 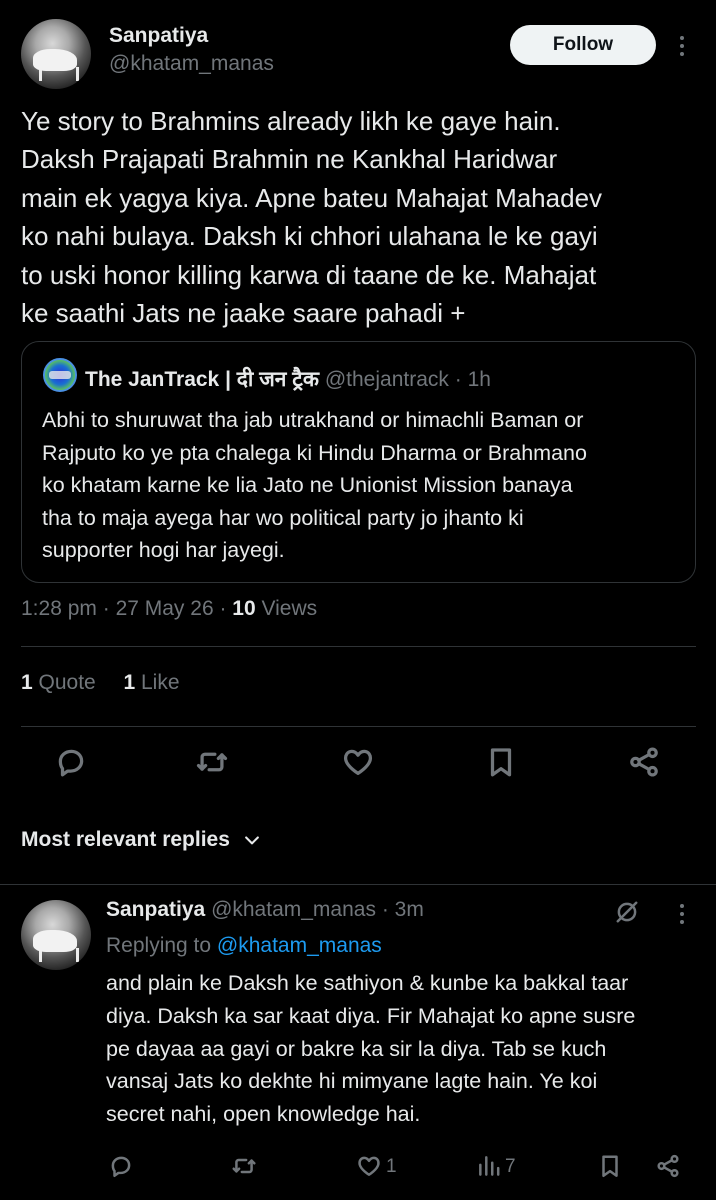 What do you see at coordinates (387, 379) in the screenshot?
I see `quoted-handle: @thejantrack` at bounding box center [387, 379].